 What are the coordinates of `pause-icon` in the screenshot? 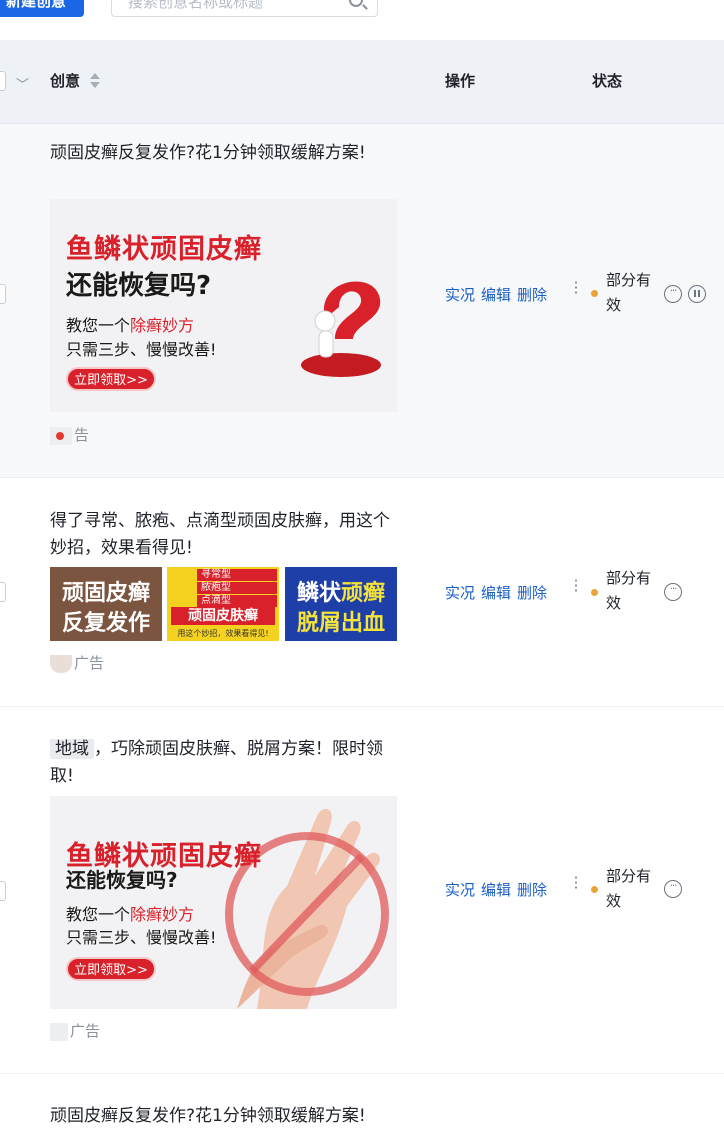 It's located at (697, 294).